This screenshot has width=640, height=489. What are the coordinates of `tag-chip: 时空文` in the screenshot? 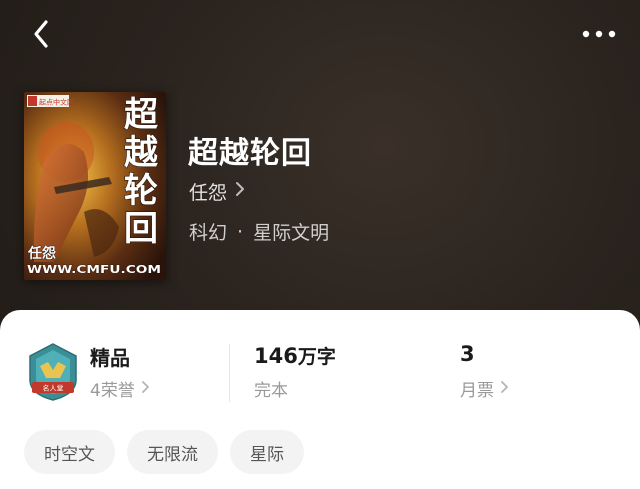 It's located at (69, 452).